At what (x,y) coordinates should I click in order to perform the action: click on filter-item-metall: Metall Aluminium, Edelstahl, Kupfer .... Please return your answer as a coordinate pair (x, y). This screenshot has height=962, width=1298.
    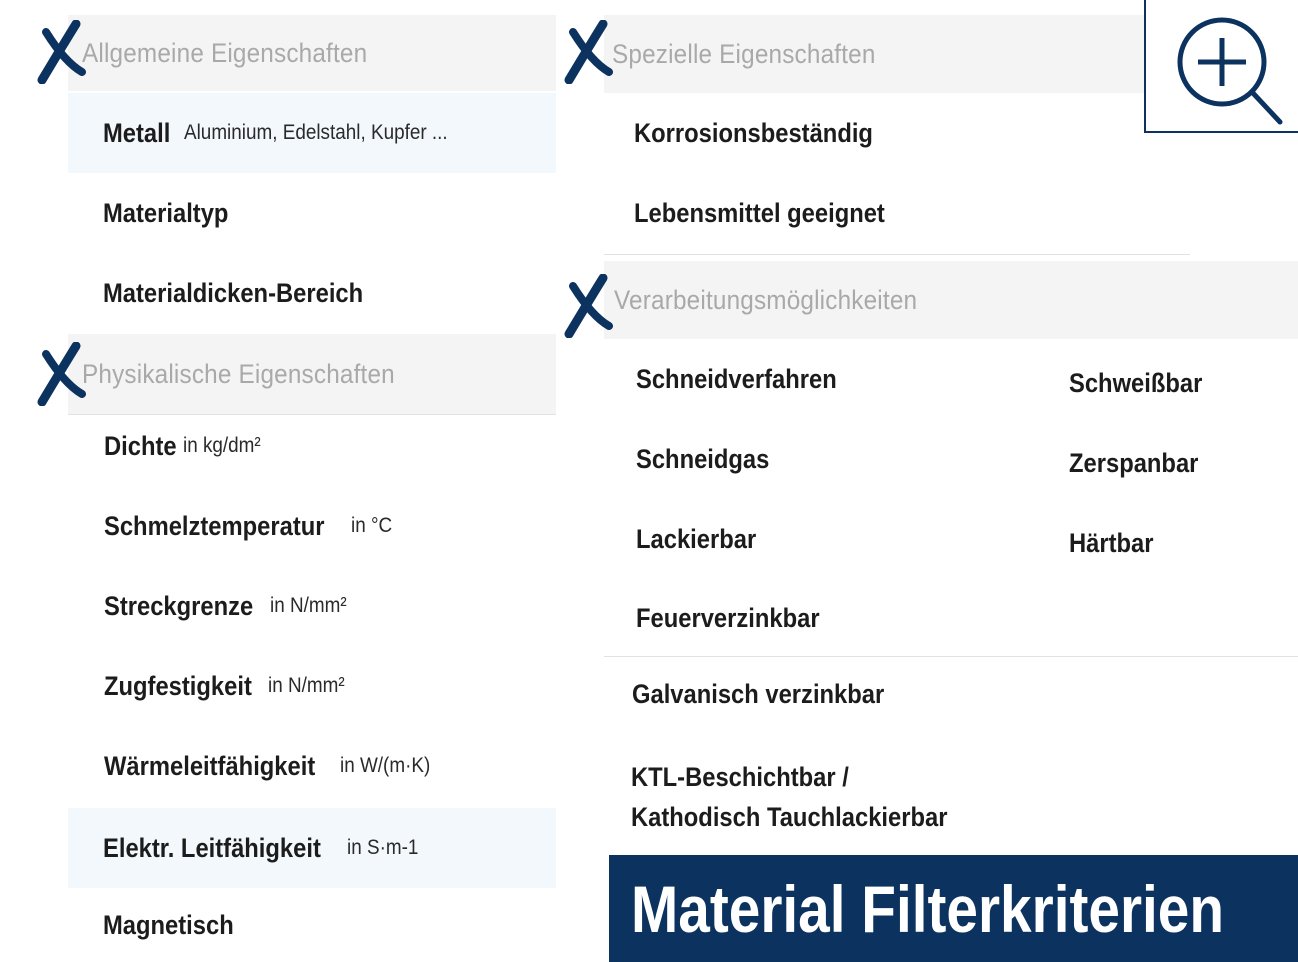
    Looking at the image, I should click on (312, 133).